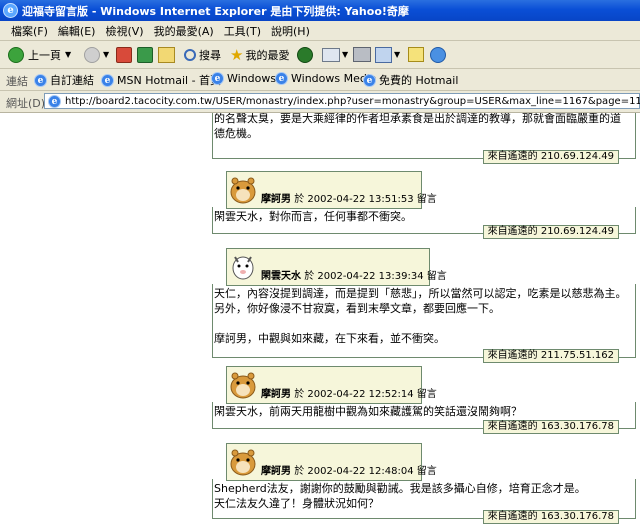  What do you see at coordinates (345, 54) in the screenshot?
I see `mail-dropdown-icon: ▼` at bounding box center [345, 54].